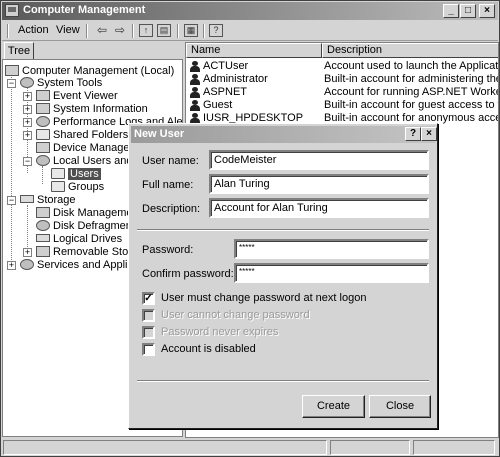 The image size is (500, 457). Describe the element at coordinates (413, 134) in the screenshot. I see `help-button: ?` at that location.